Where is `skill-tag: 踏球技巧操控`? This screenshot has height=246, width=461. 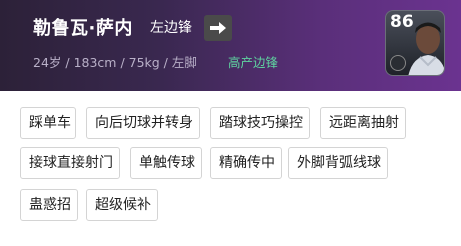
skill-tag: 踏球技巧操控 is located at coordinates (260, 123).